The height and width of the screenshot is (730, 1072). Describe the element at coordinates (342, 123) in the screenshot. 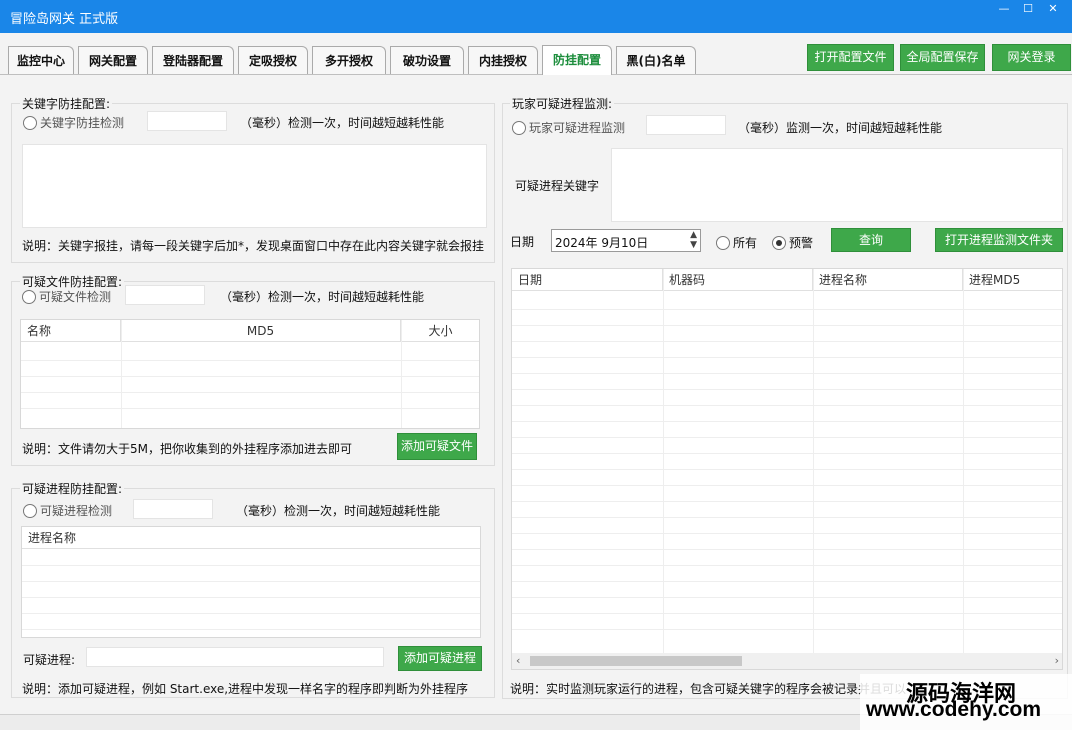

I see `keyword-interval-text: （毫秒）检测一次，时间越短越耗性能` at that location.